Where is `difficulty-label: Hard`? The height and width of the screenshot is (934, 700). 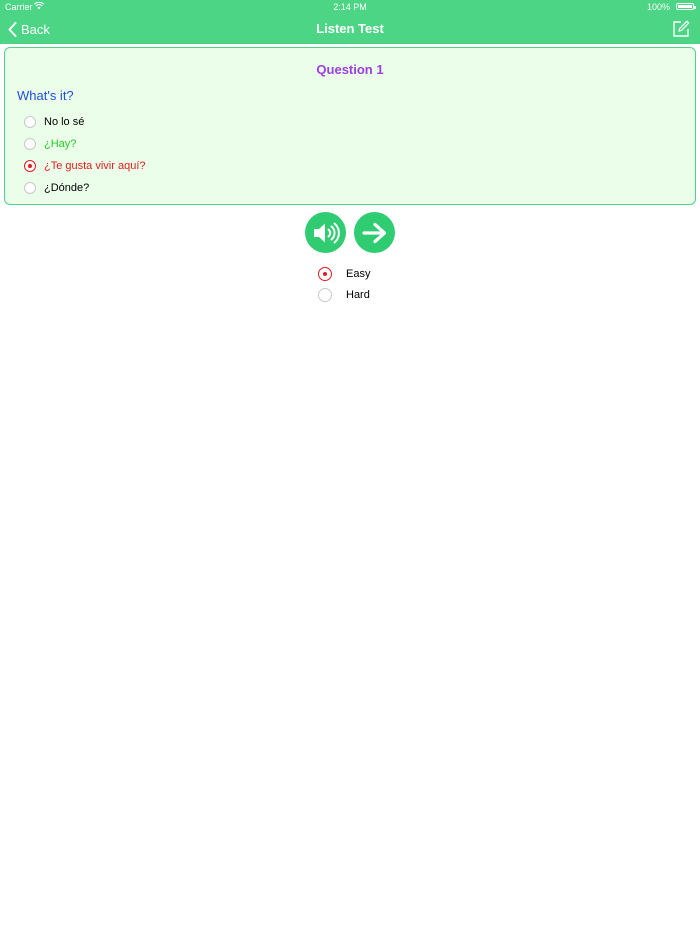
difficulty-label: Hard is located at coordinates (358, 294).